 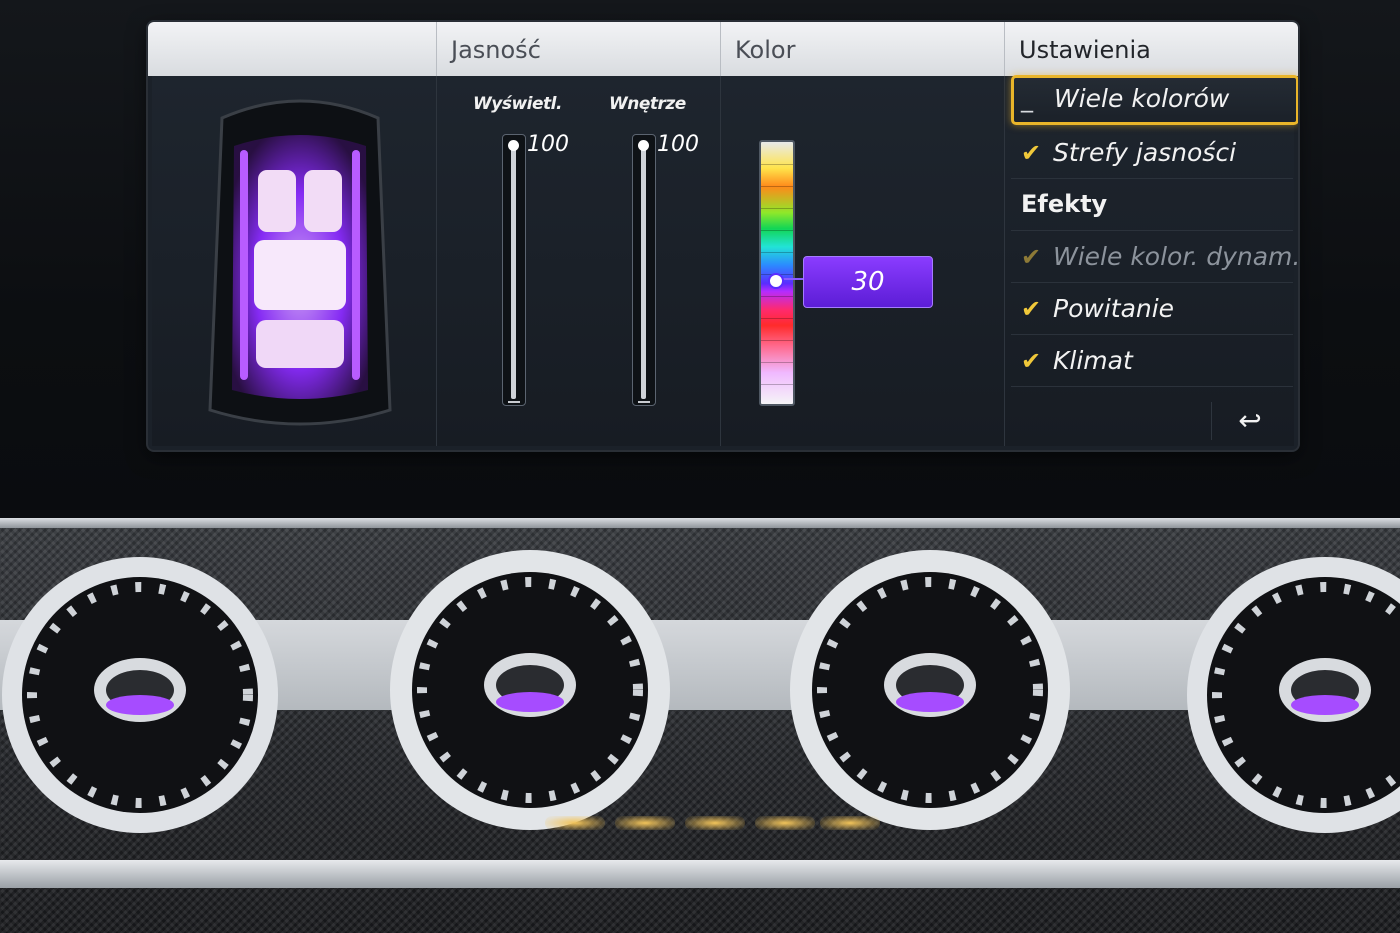 I want to click on chrome-trim-bottom, so click(x=700, y=874).